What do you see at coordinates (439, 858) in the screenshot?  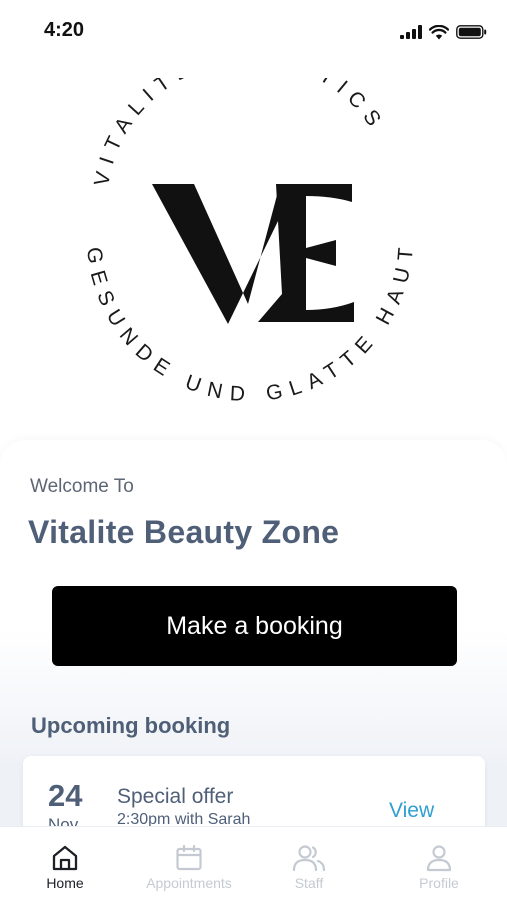 I see `profile-icon` at bounding box center [439, 858].